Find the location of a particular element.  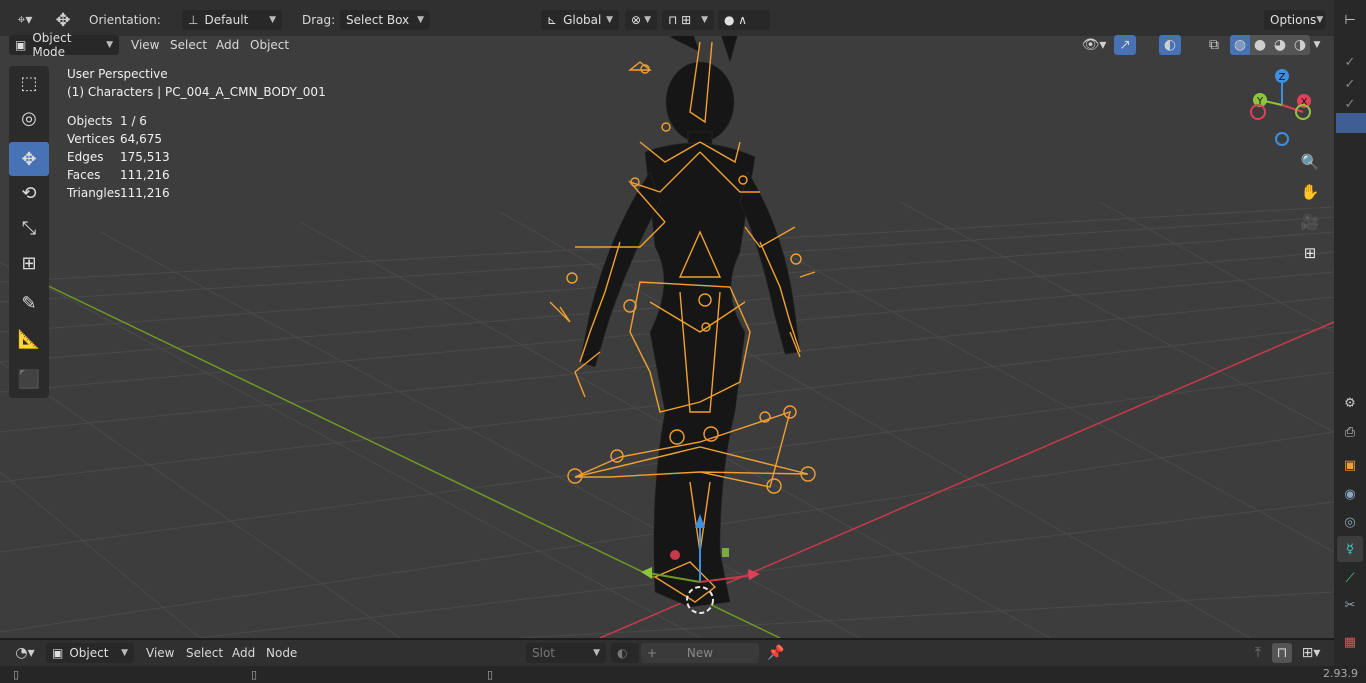

annotate-icon: ✎ is located at coordinates (29, 303).